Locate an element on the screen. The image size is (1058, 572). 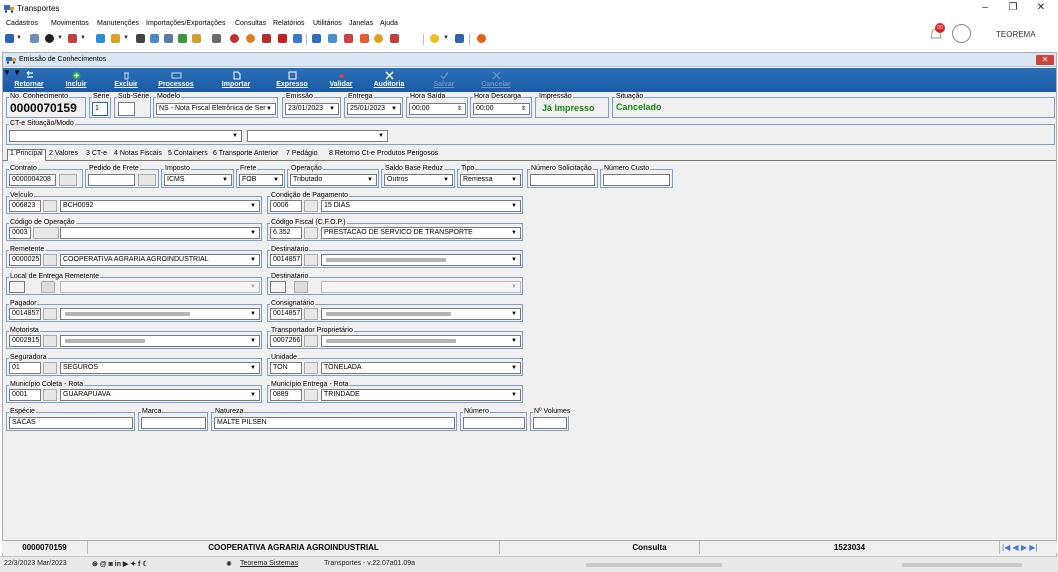
volumes-input is located at coordinates (550, 423).